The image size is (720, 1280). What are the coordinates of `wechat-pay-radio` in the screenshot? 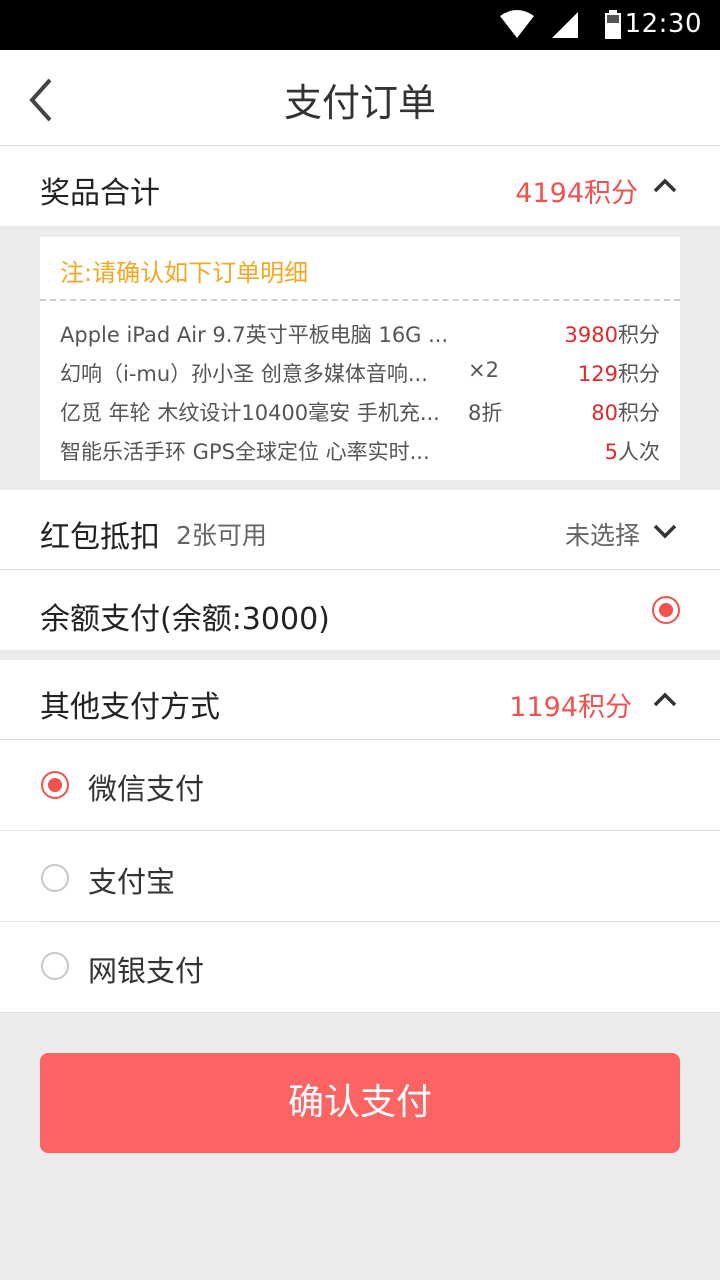 It's located at (55, 785).